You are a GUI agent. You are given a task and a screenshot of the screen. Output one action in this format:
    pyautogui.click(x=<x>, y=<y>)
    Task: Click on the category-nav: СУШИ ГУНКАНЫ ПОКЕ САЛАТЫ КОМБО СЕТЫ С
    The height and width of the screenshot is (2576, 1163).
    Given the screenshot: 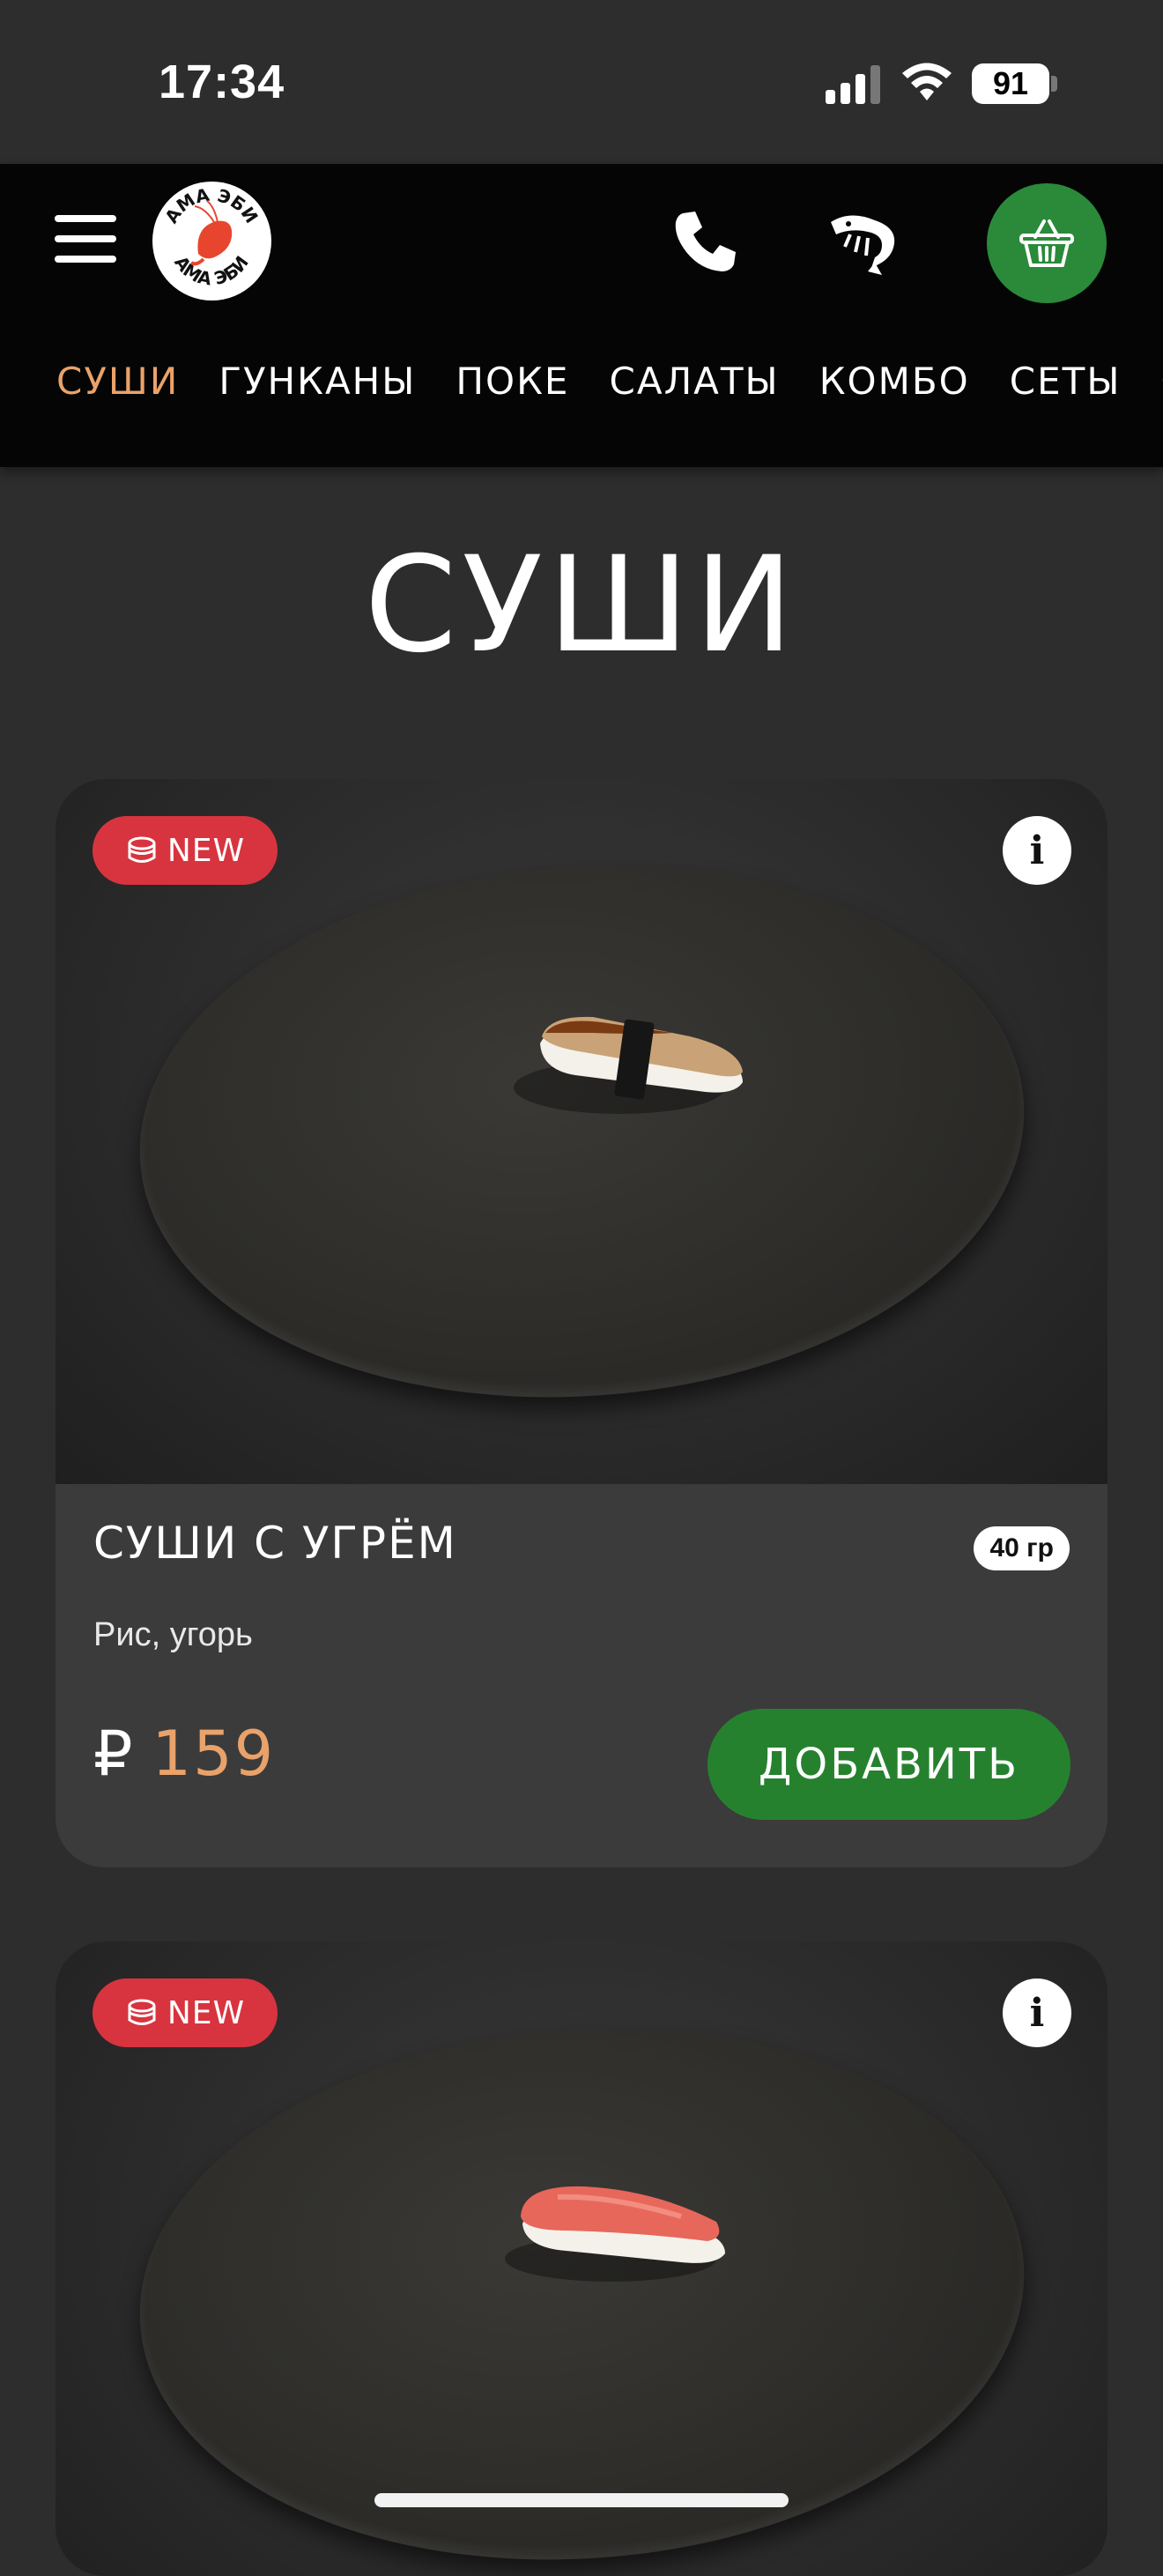 What is the action you would take?
    pyautogui.click(x=609, y=390)
    